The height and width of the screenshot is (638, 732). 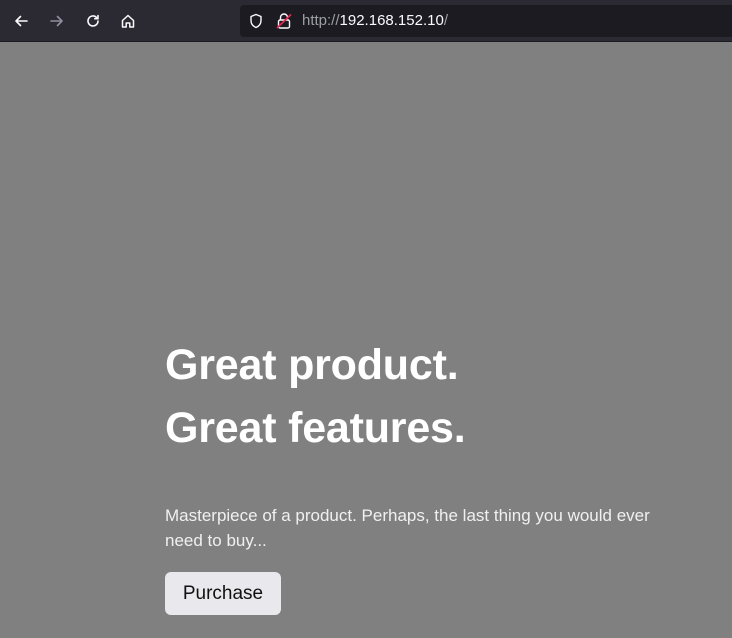 I want to click on purchase-button: Purchase, so click(x=223, y=593).